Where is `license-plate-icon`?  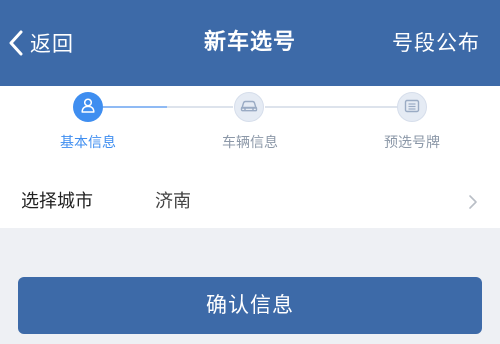
license-plate-icon is located at coordinates (412, 107).